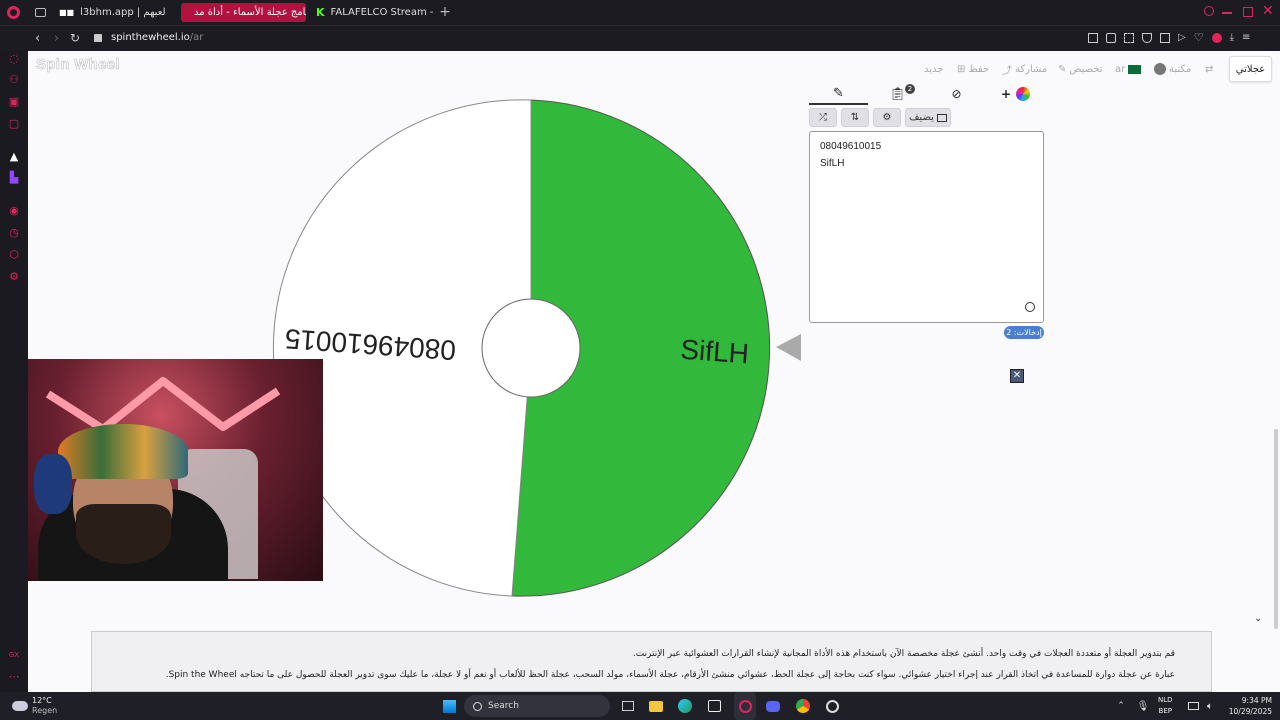 The width and height of the screenshot is (1280, 720). Describe the element at coordinates (628, 706) in the screenshot. I see `task-view-icon` at that location.